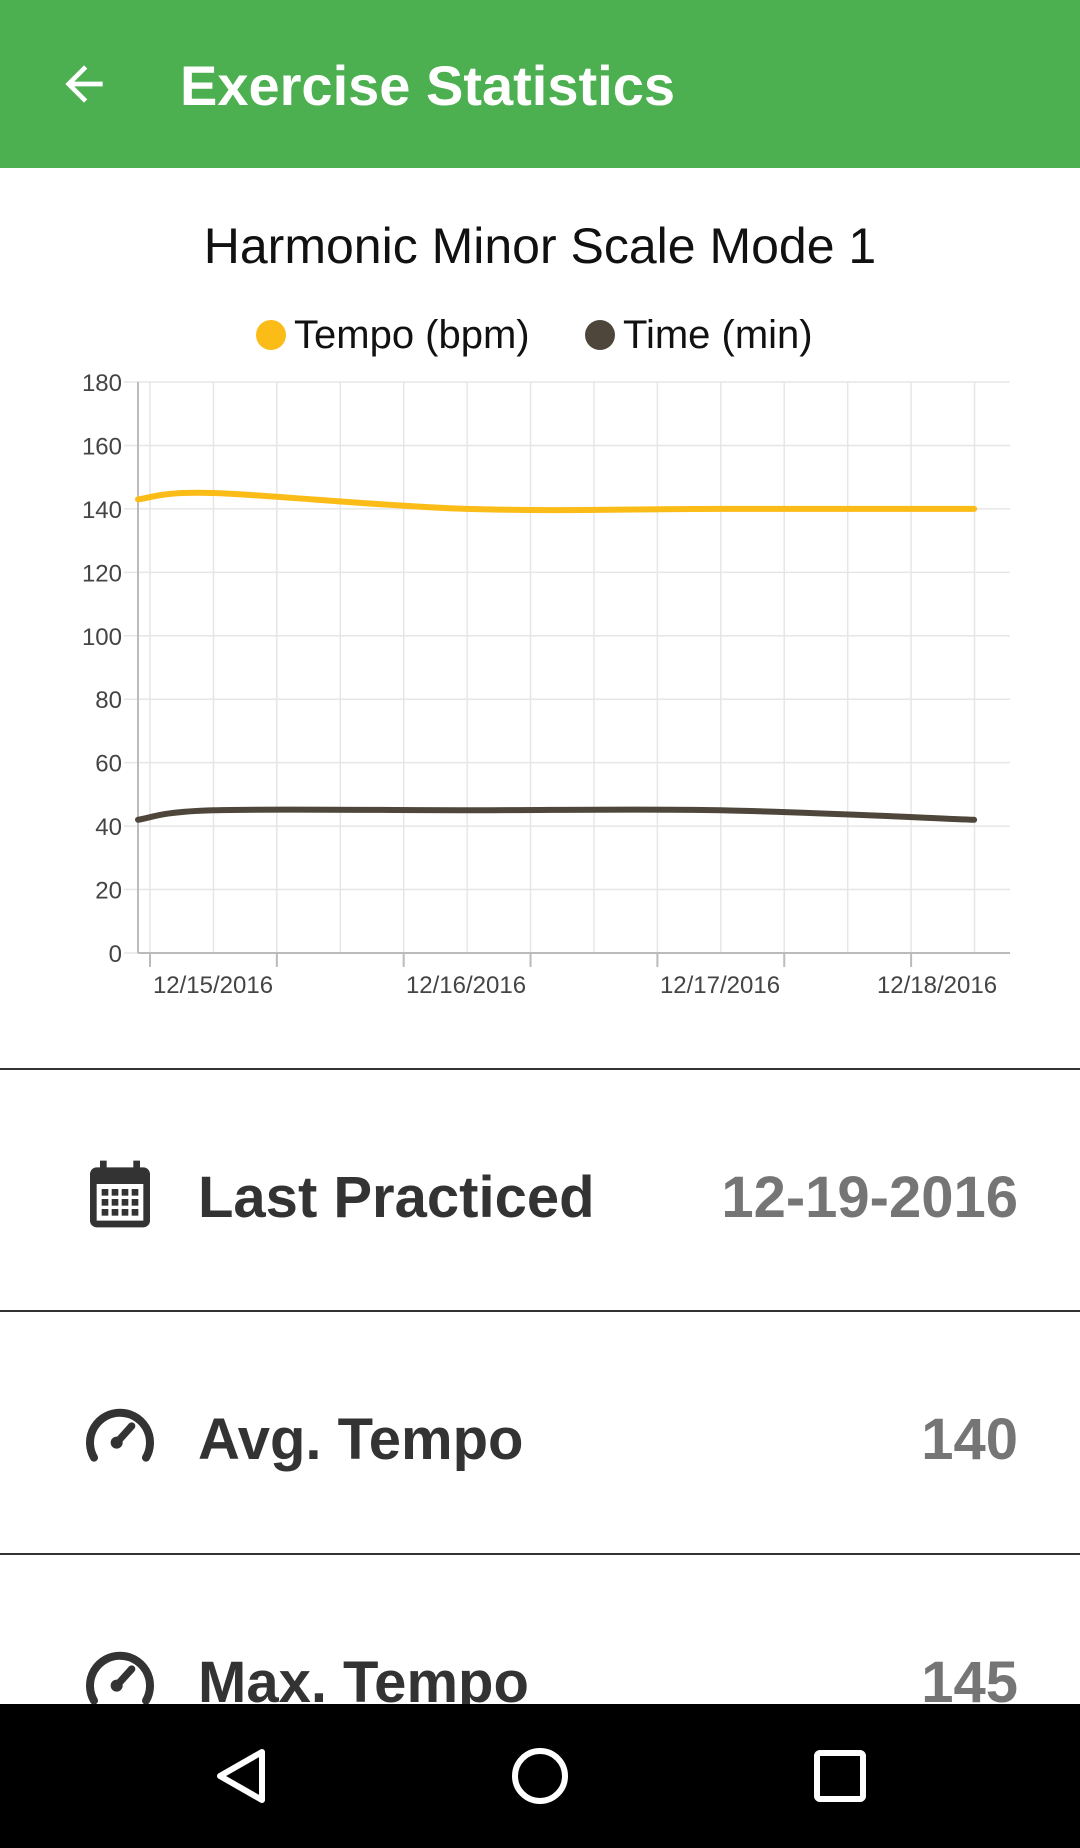 This screenshot has width=1080, height=1848. I want to click on stat-row-last-practiced: Last Practiced 12-19-2016, so click(540, 1190).